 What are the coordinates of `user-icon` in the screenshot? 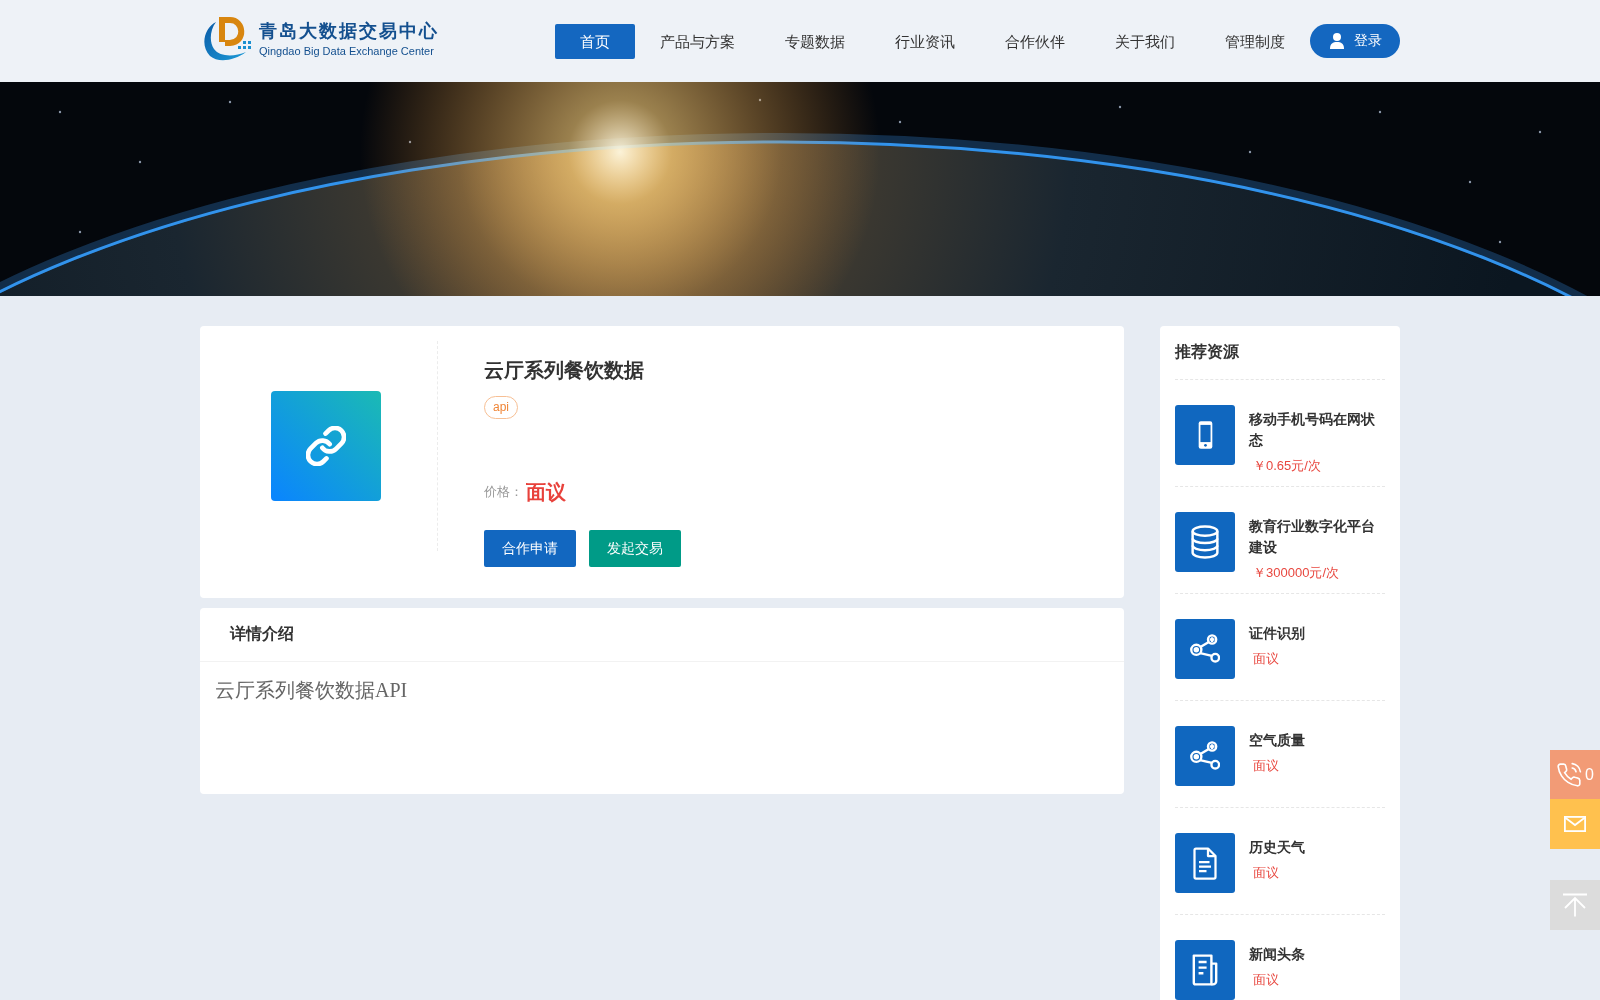 It's located at (1336, 41).